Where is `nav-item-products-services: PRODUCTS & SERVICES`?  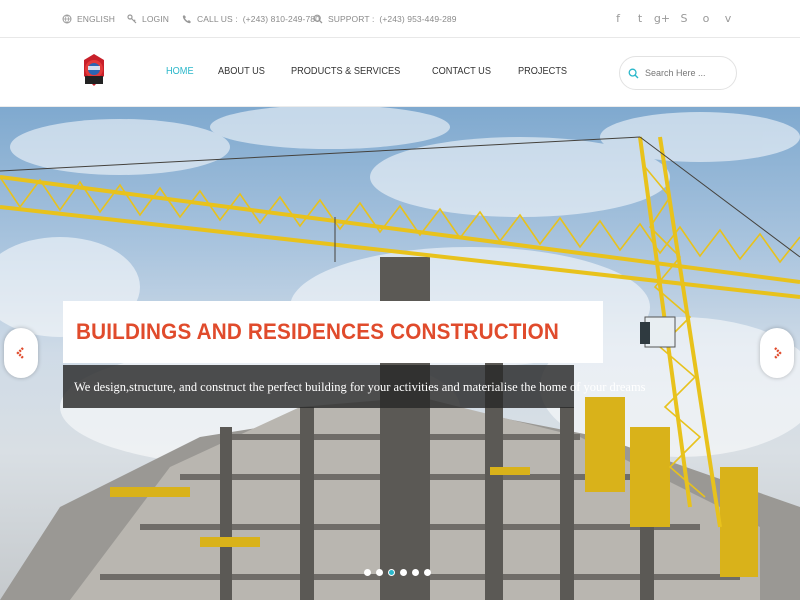
nav-item-products-services: PRODUCTS & SERVICES is located at coordinates (345, 71).